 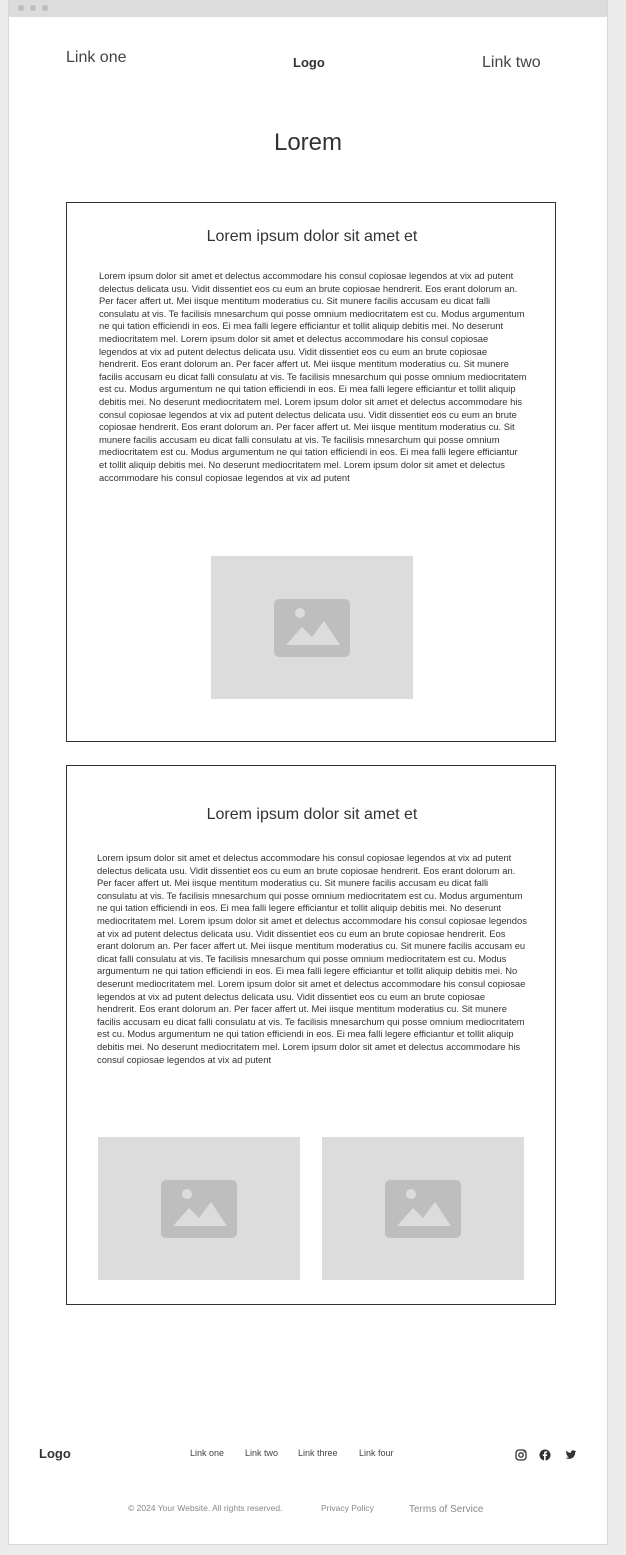 I want to click on footer-link-one: Link one, so click(x=207, y=1453).